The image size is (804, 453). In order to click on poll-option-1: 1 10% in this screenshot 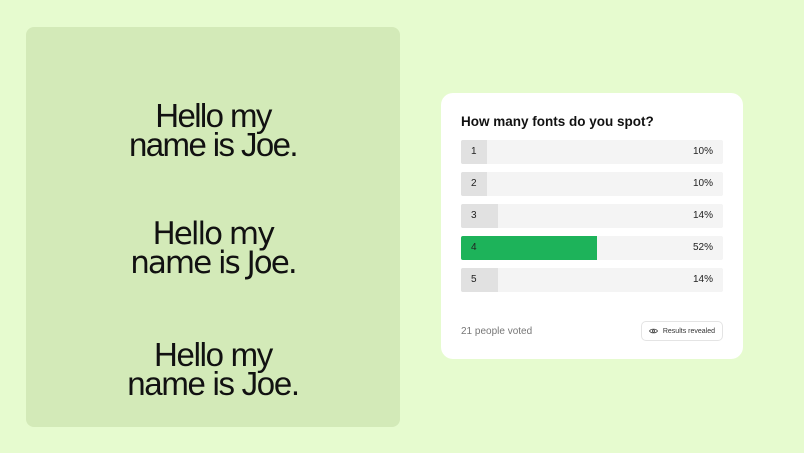, I will do `click(592, 152)`.